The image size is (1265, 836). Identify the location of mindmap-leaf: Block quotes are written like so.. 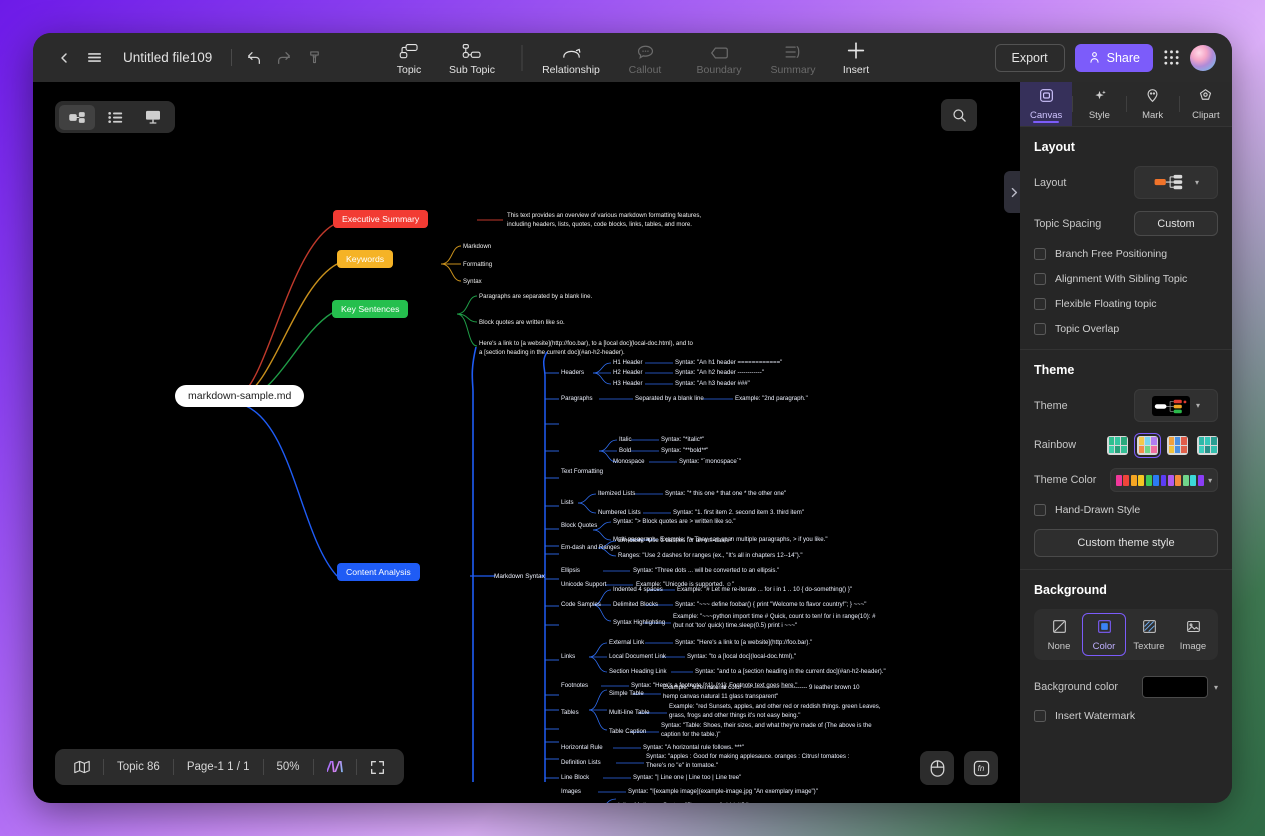
(522, 323).